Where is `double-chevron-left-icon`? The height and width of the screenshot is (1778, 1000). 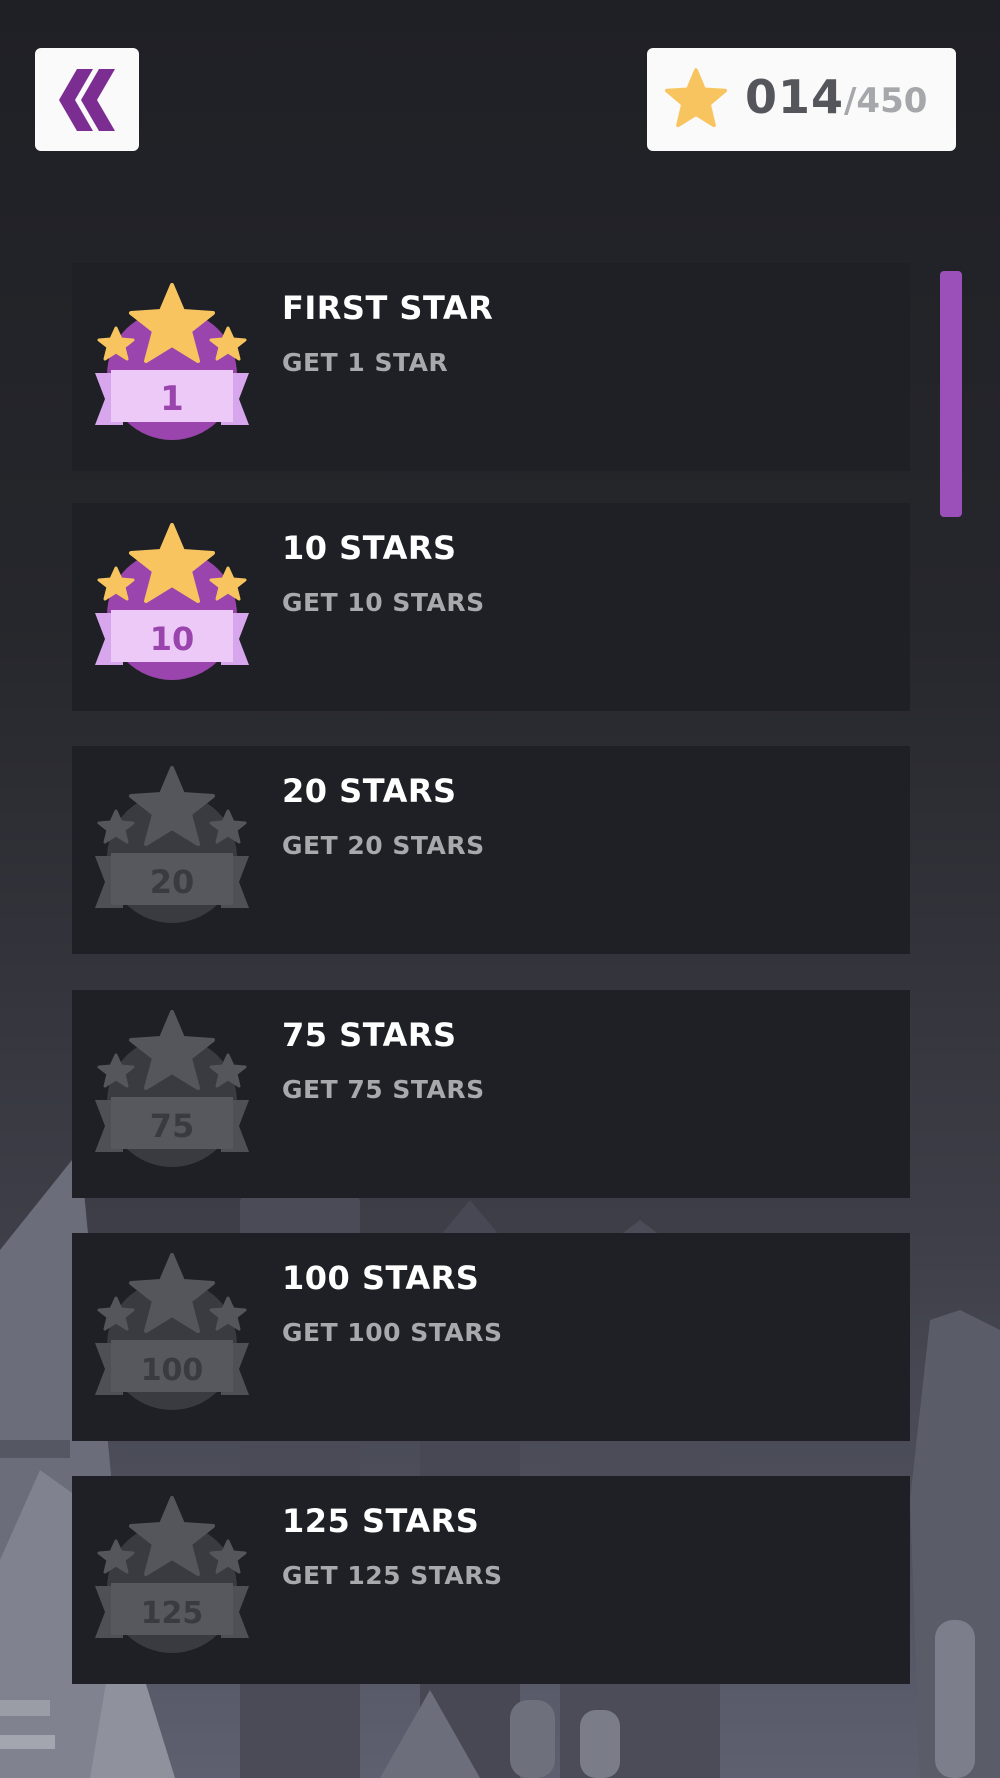 double-chevron-left-icon is located at coordinates (87, 99).